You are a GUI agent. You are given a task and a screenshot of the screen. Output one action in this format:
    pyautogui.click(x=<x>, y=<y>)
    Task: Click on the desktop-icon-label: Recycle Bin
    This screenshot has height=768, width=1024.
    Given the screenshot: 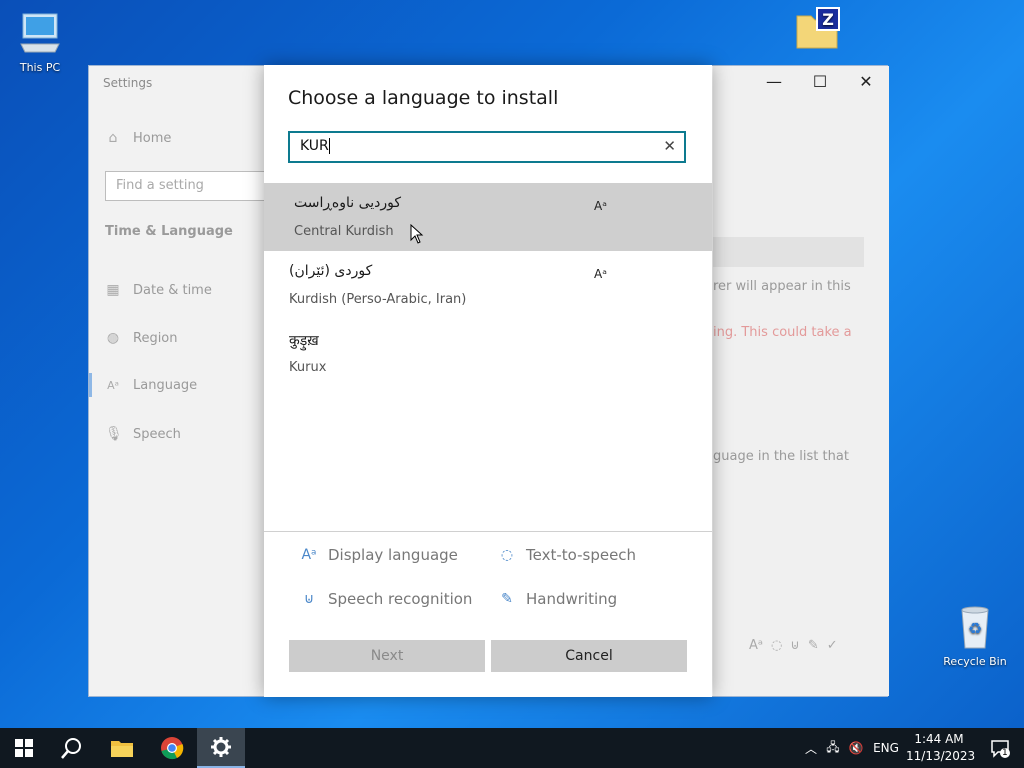 What is the action you would take?
    pyautogui.click(x=975, y=661)
    